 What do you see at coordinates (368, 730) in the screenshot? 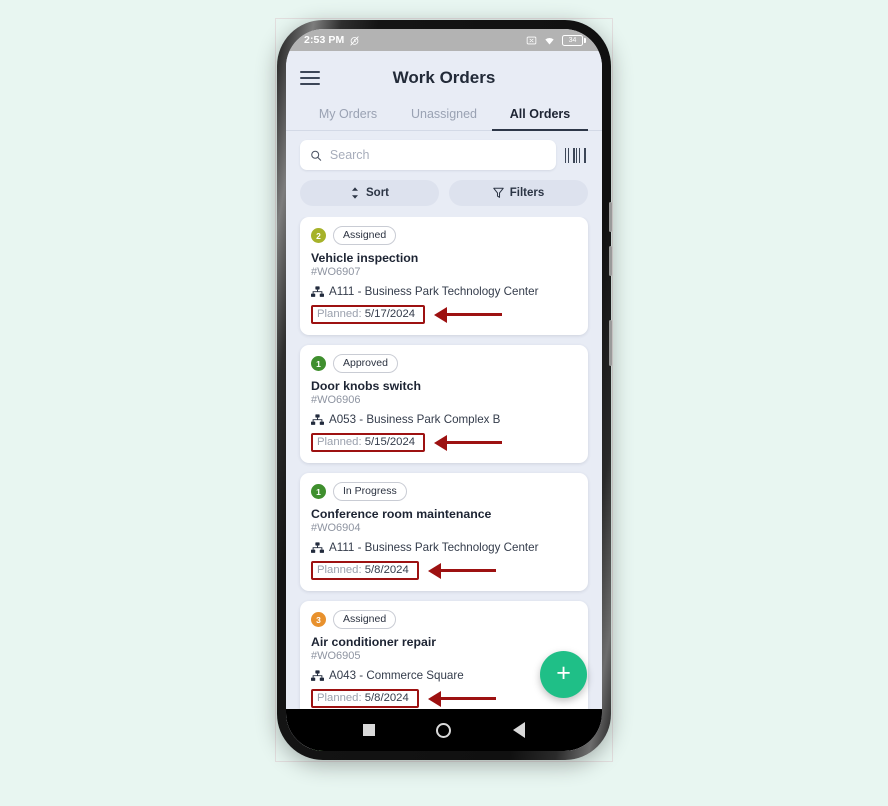
I see `square-recents-icon` at bounding box center [368, 730].